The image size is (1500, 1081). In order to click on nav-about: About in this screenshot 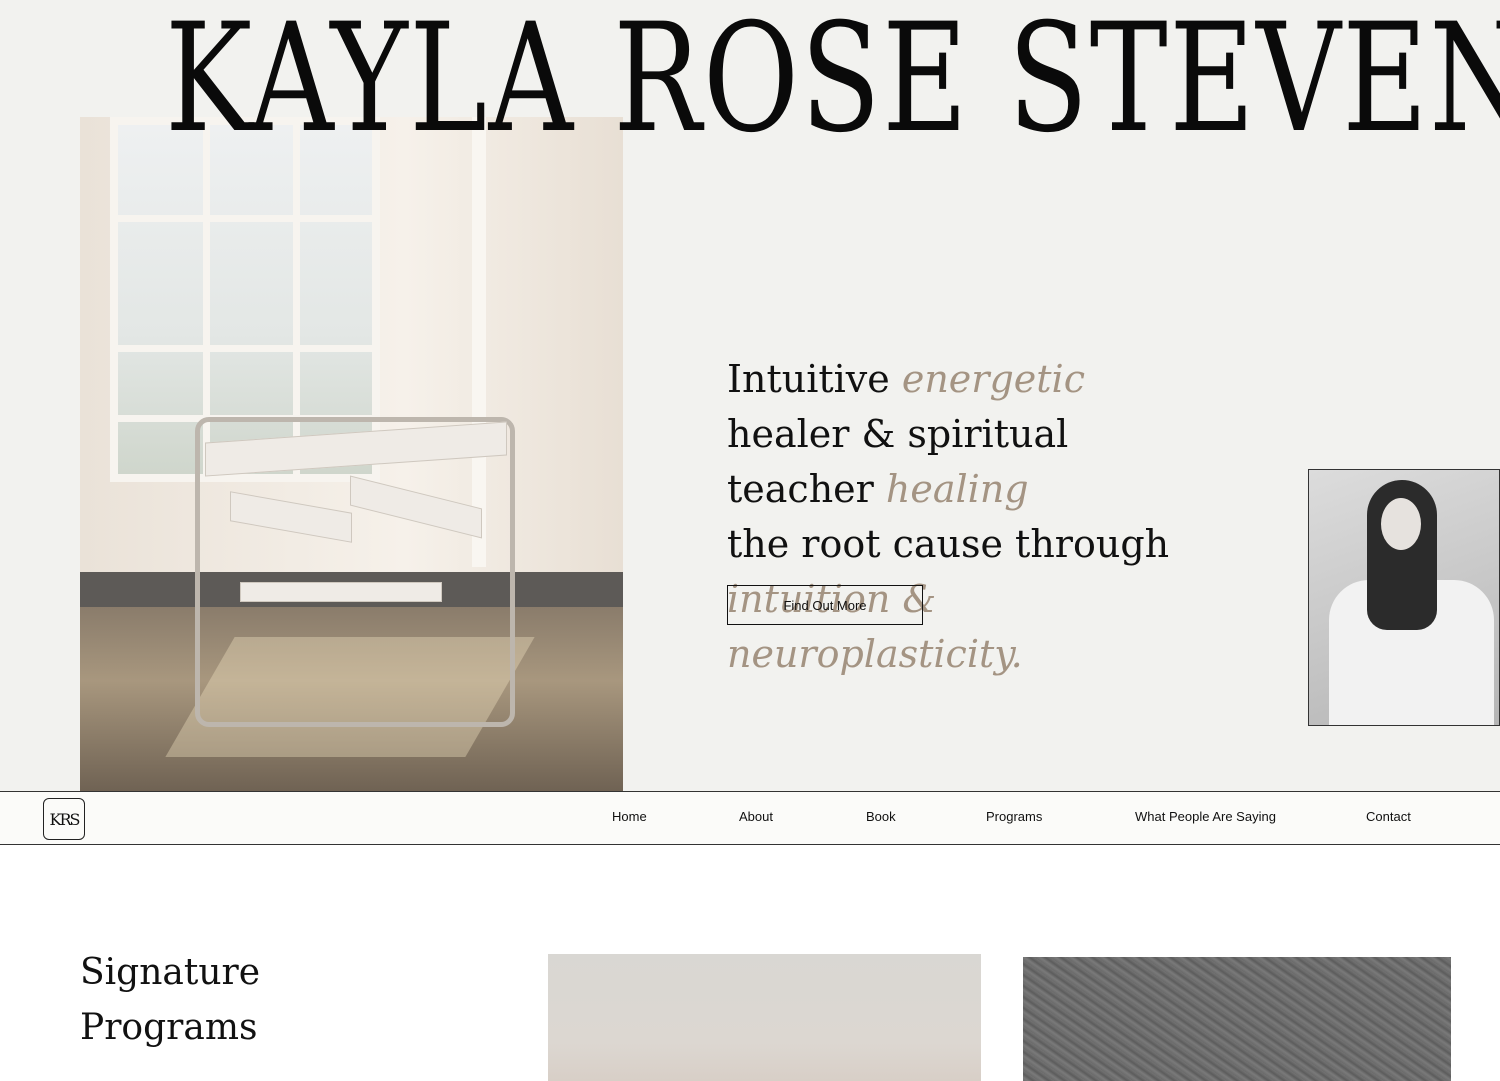, I will do `click(756, 816)`.